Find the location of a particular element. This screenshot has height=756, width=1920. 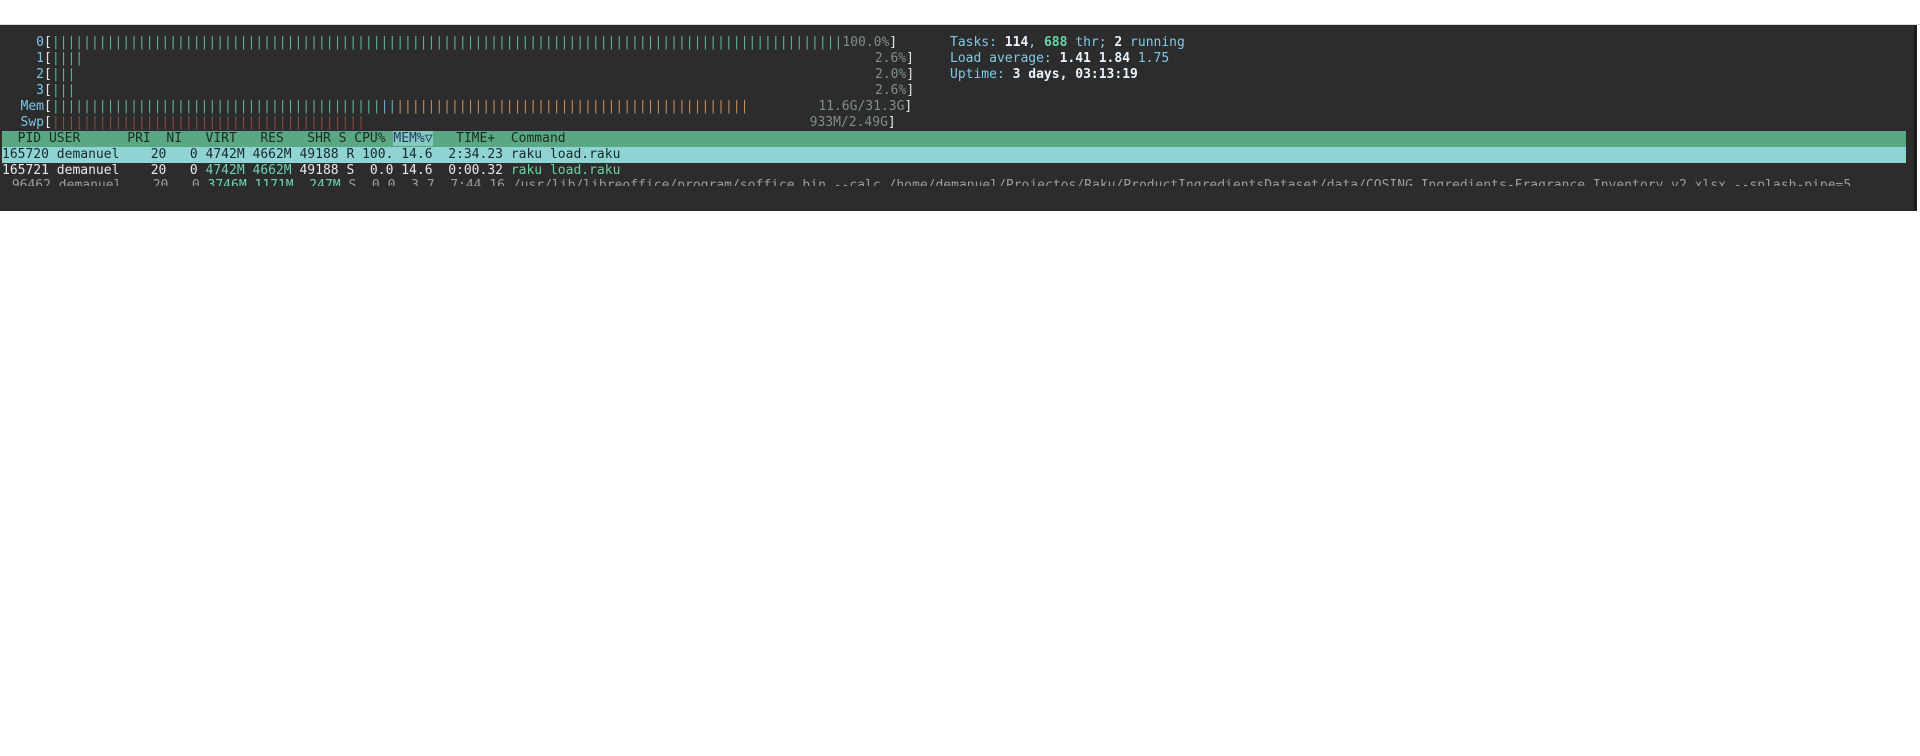

col-res: RES is located at coordinates (264, 138).